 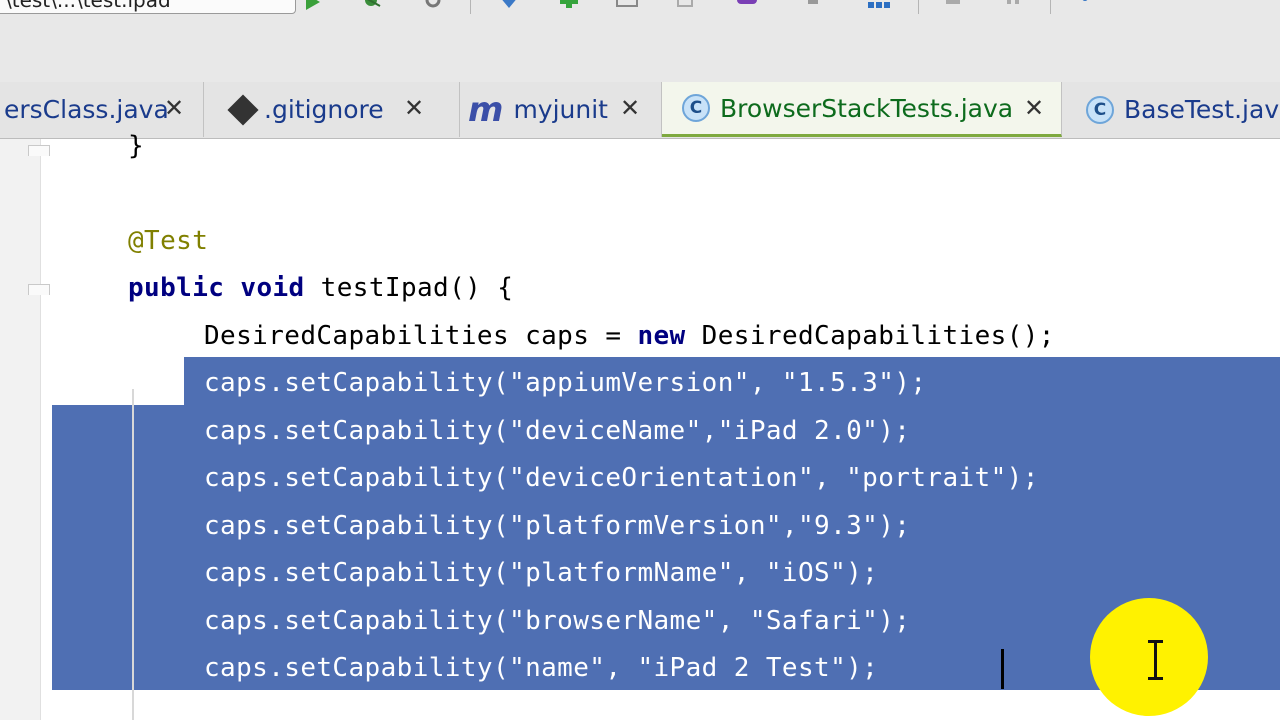 I want to click on tab-label: BaseTest.java, so click(x=1202, y=109).